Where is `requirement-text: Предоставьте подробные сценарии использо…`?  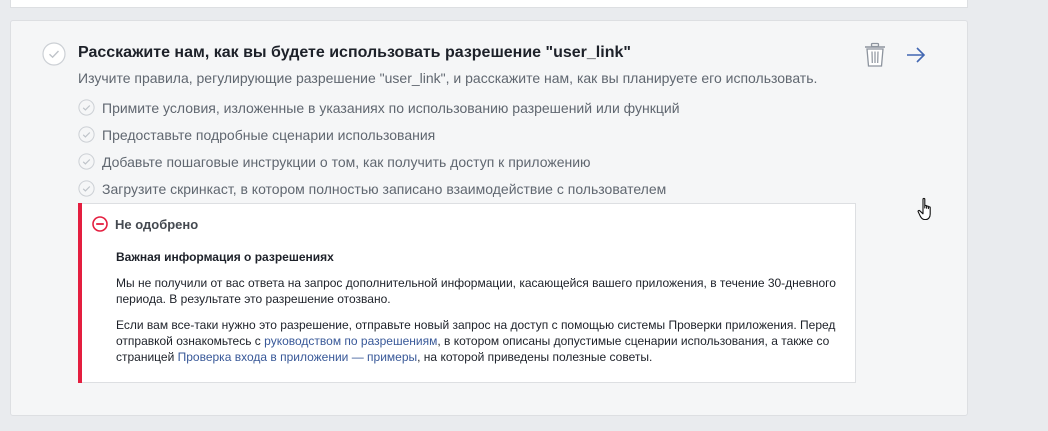
requirement-text: Предоставьте подробные сценарии использо… is located at coordinates (269, 134).